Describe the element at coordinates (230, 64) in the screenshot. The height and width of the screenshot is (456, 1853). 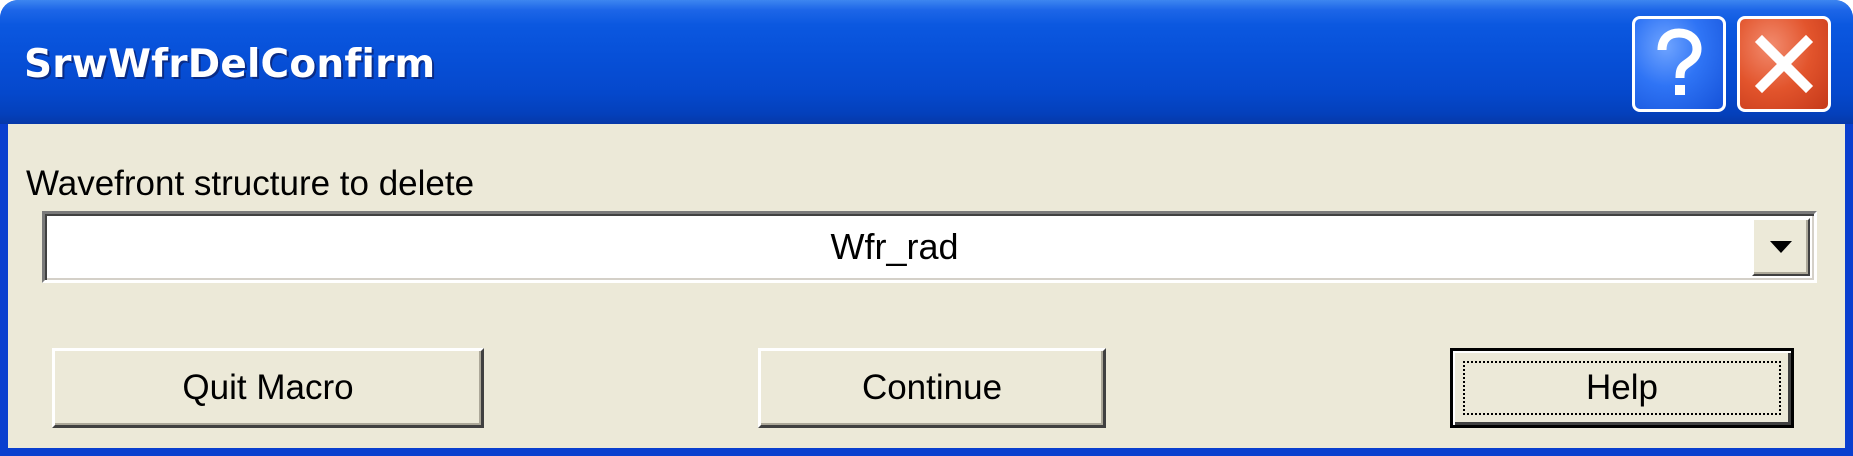
I see `window-title: SrwWfrDelConfirm` at that location.